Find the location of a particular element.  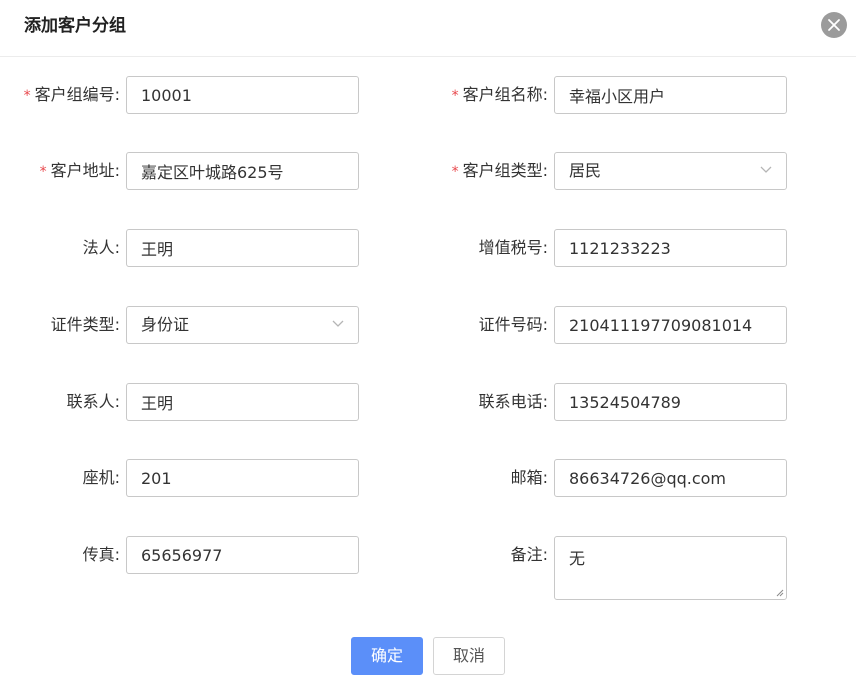

cancel-button: 取消 is located at coordinates (469, 656).